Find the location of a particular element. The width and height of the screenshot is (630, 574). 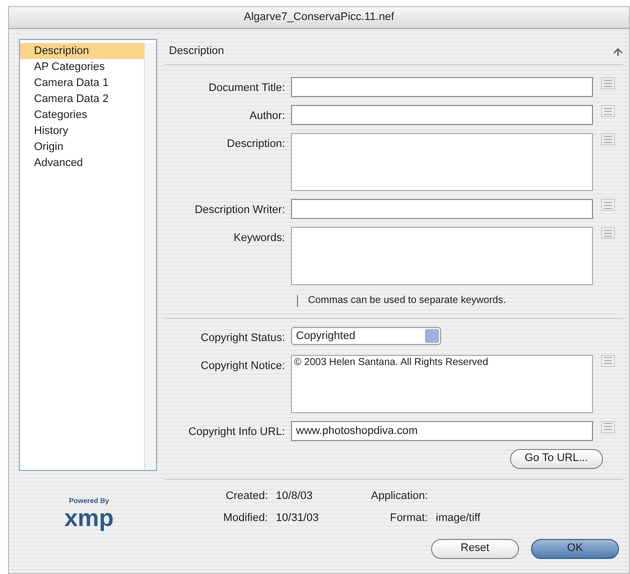

field-label: Keywords: is located at coordinates (259, 238).